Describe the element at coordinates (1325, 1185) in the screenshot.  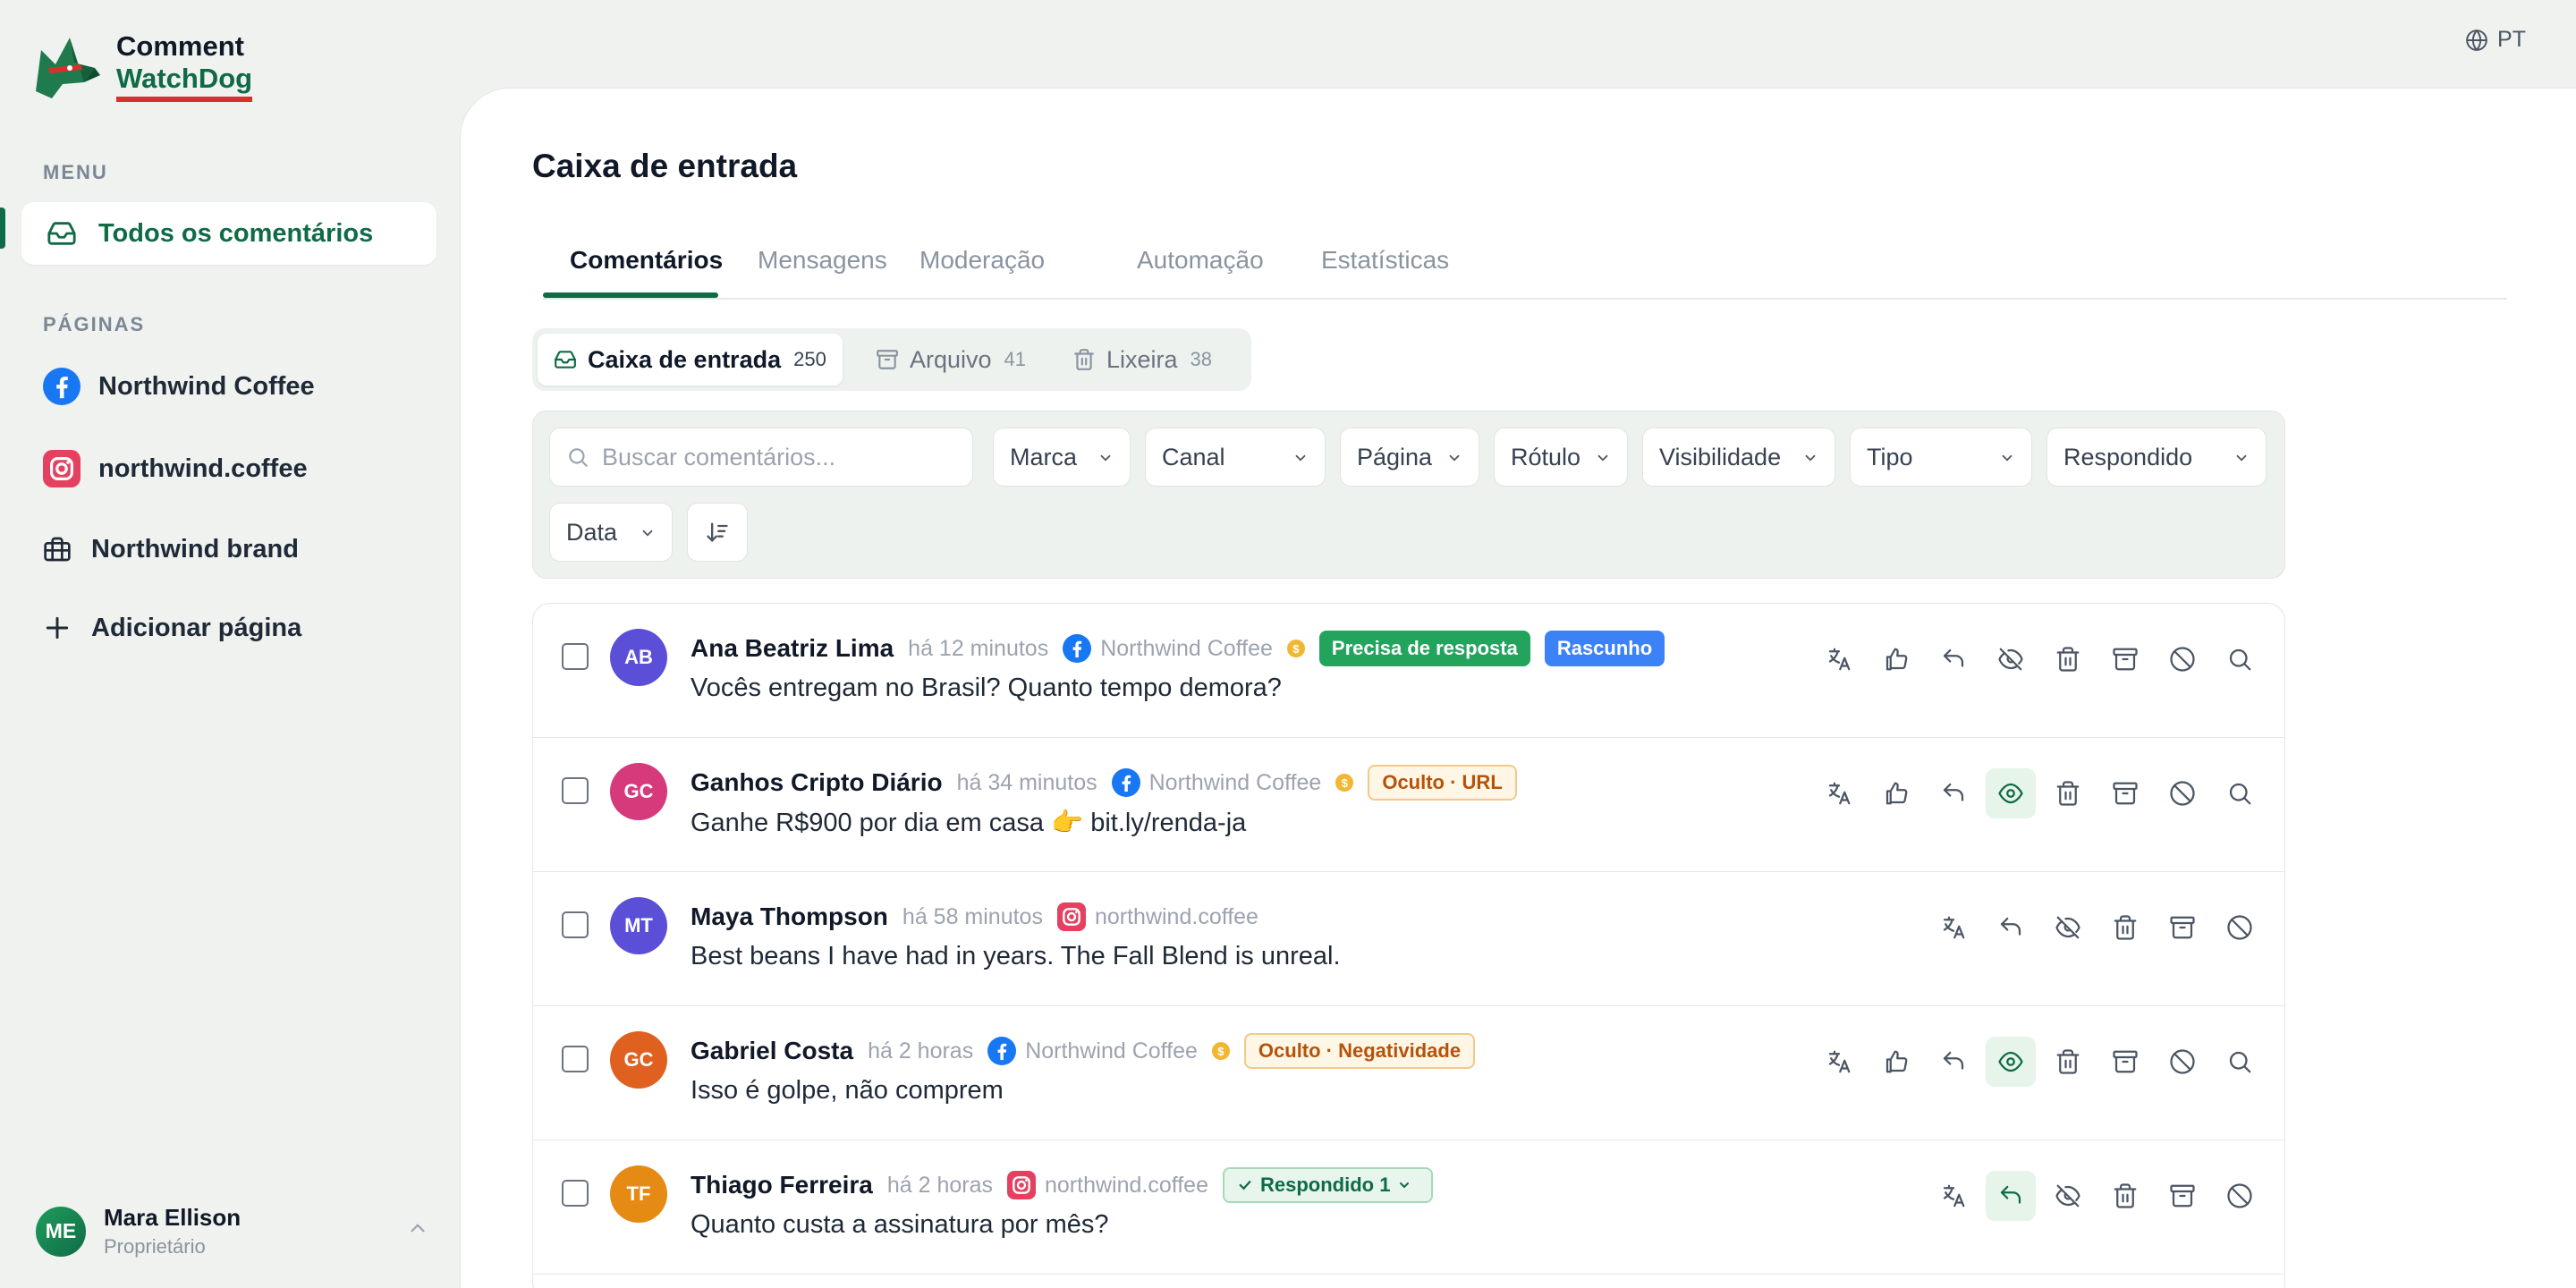
I see `badge-label: Respondido 1` at that location.